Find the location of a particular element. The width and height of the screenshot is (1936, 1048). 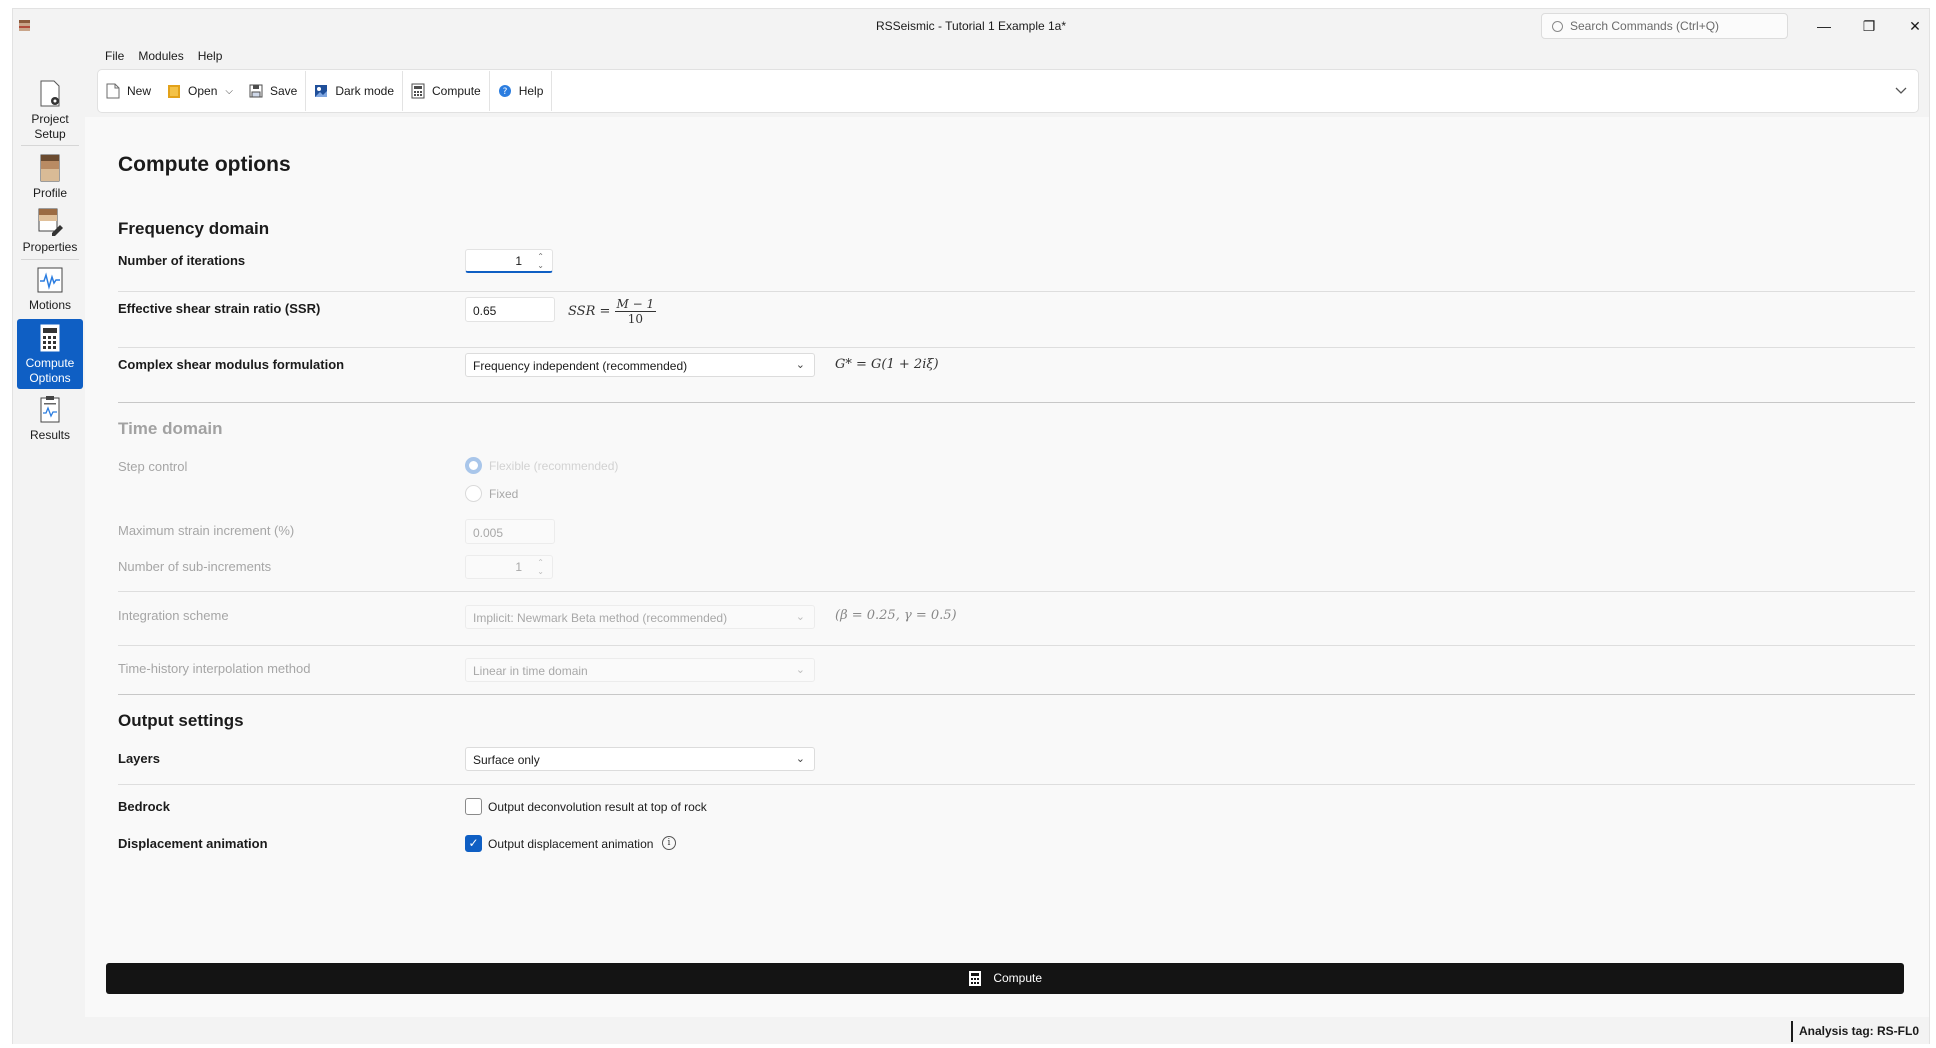

menu-modules: Modules is located at coordinates (160, 57).